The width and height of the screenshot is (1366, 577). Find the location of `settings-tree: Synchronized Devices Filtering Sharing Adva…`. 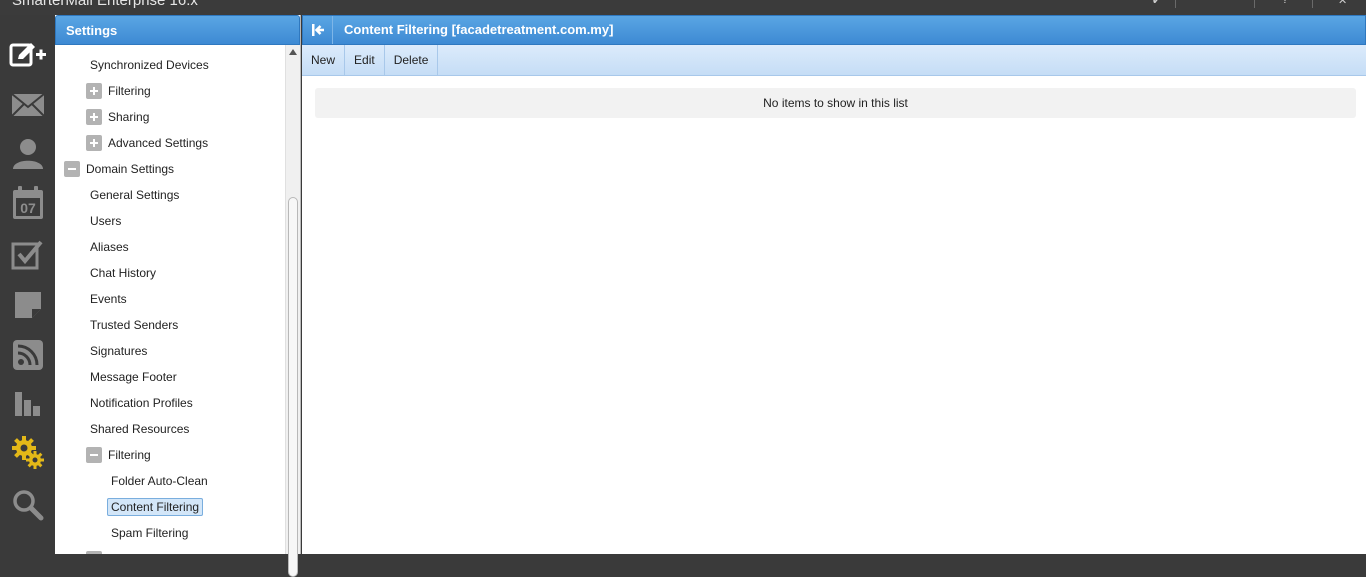

settings-tree: Synchronized Devices Filtering Sharing Adva… is located at coordinates (170, 299).